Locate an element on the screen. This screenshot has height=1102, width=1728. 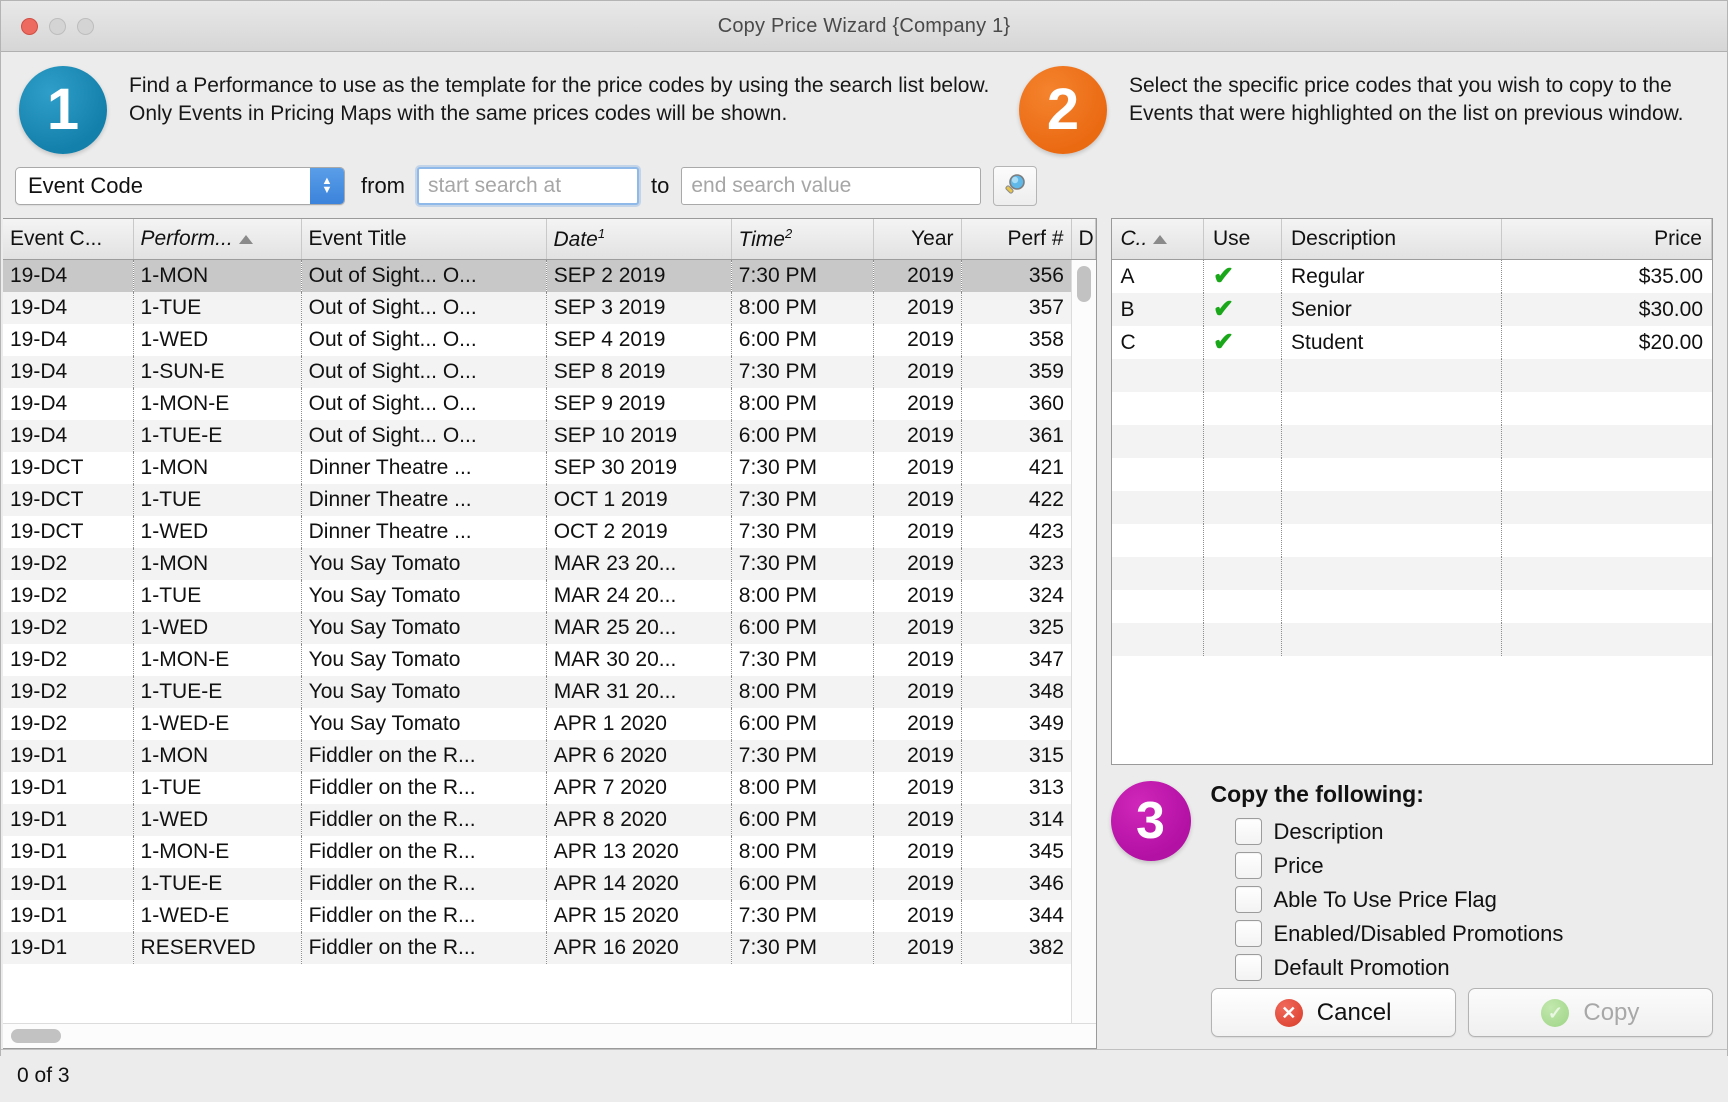
events-cell-event-code: 19-D1 is located at coordinates (68, 756).